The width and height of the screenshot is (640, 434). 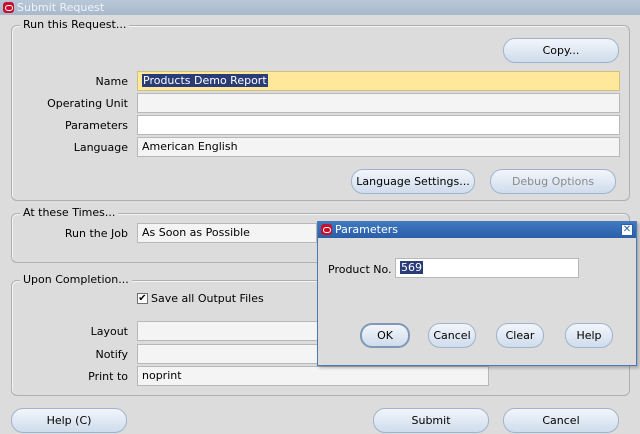 What do you see at coordinates (378, 103) in the screenshot?
I see `operating-unit-field` at bounding box center [378, 103].